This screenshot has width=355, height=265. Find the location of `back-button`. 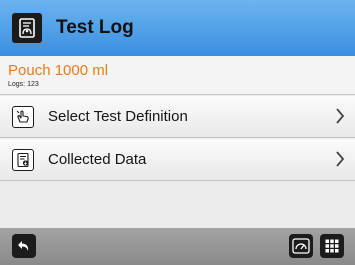

back-button is located at coordinates (24, 246).